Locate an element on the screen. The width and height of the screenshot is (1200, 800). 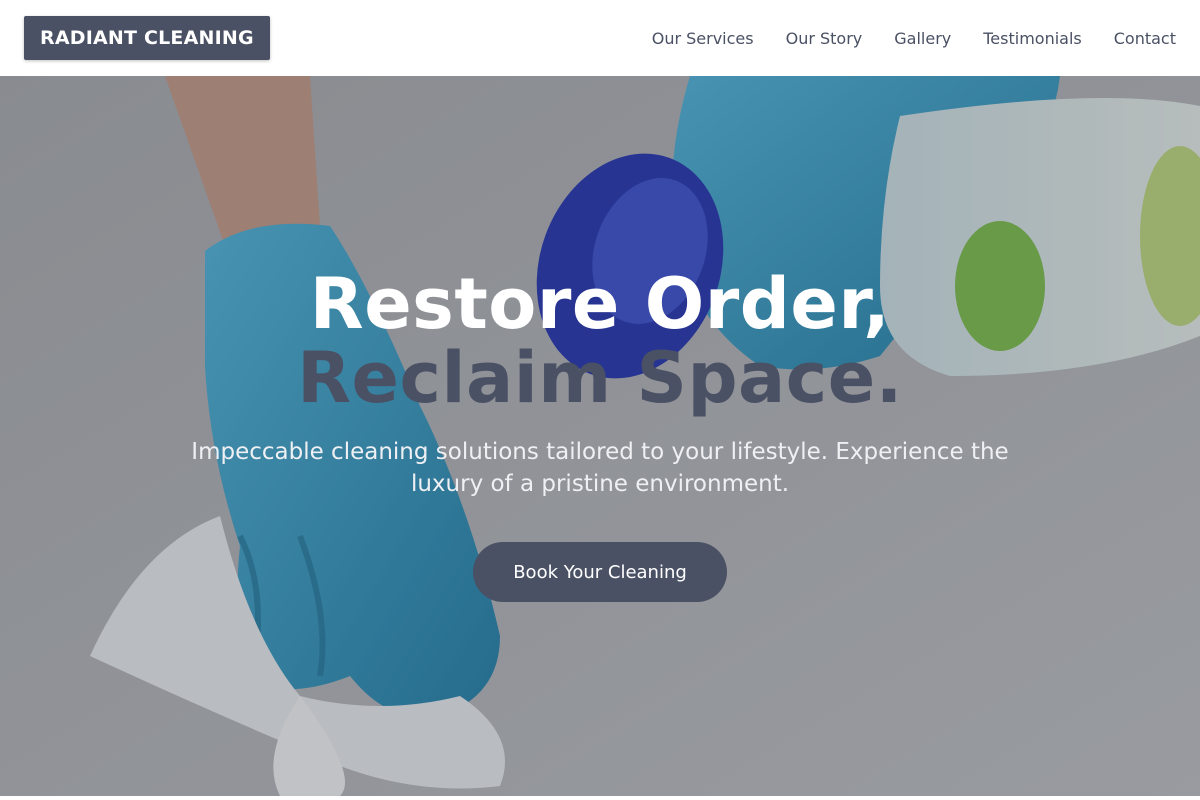
hero-headline-line-1: Restore Order, is located at coordinates (600, 304).